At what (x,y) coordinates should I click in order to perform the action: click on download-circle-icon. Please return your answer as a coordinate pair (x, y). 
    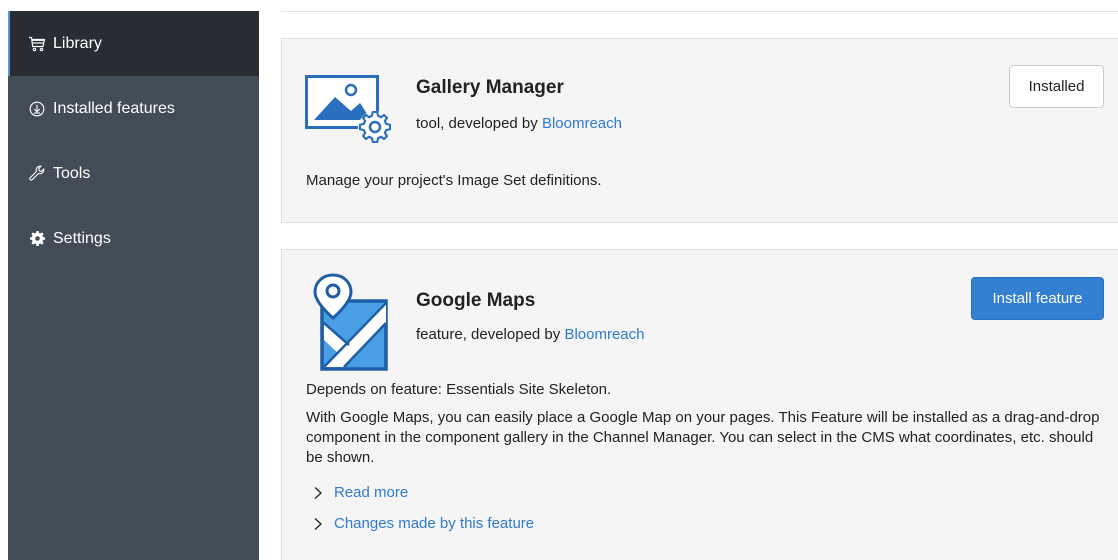
    Looking at the image, I should click on (37, 109).